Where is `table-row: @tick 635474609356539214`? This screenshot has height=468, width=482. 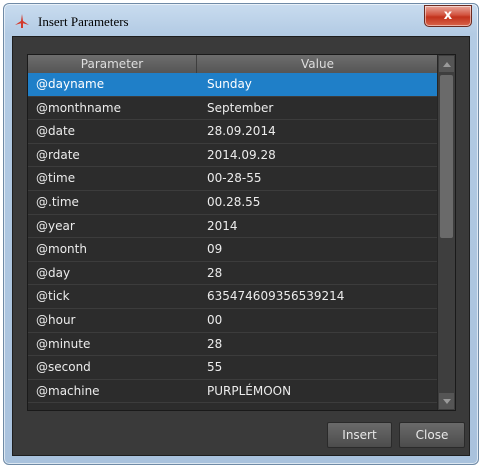 table-row: @tick 635474609356539214 is located at coordinates (233, 297).